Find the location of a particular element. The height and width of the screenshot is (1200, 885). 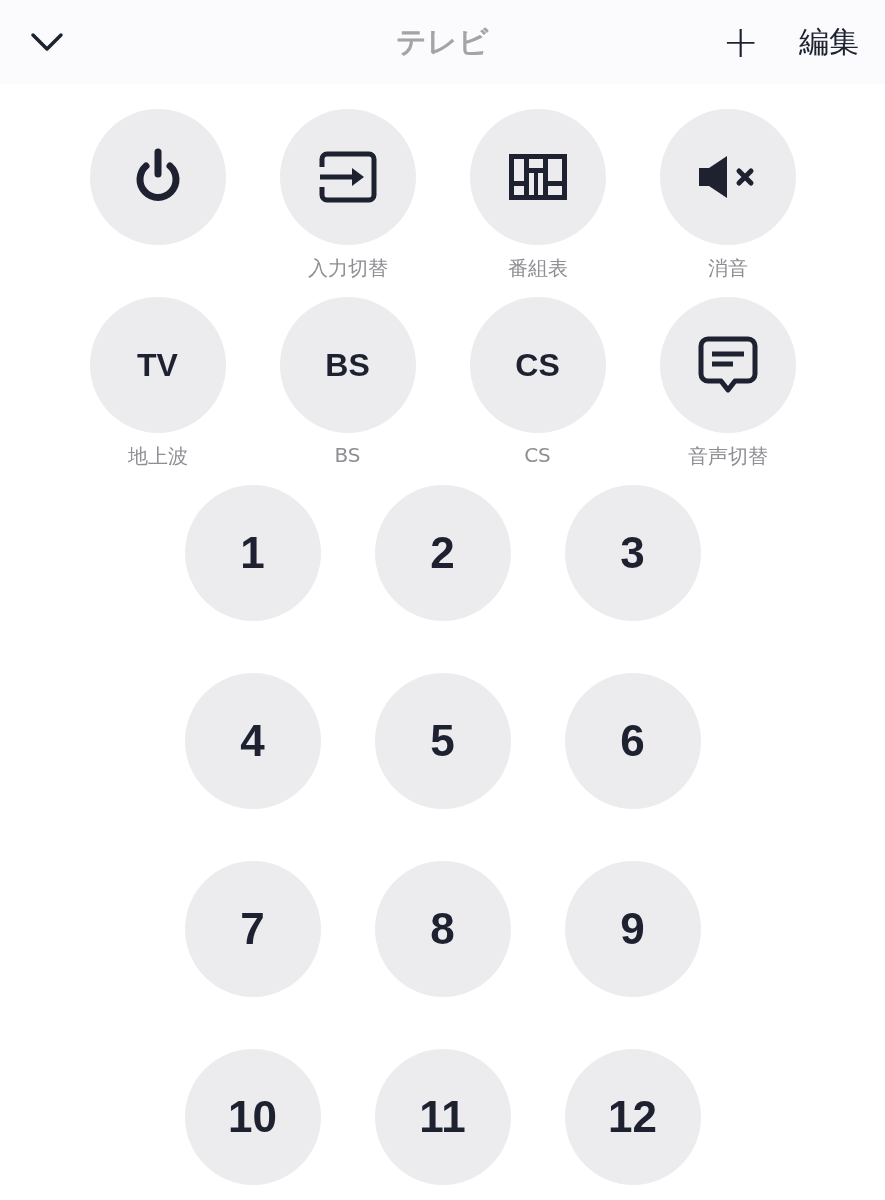

speech-bubble-icon is located at coordinates (727, 365).